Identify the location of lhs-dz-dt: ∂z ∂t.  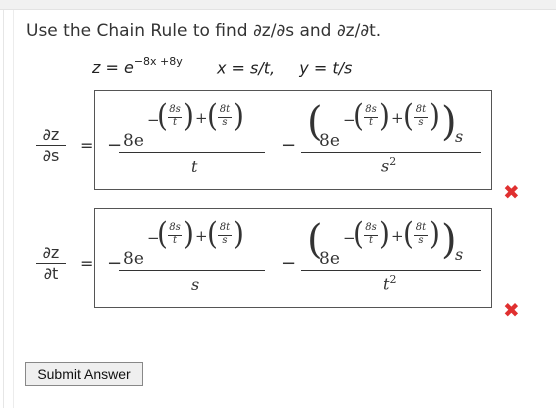
(51, 263).